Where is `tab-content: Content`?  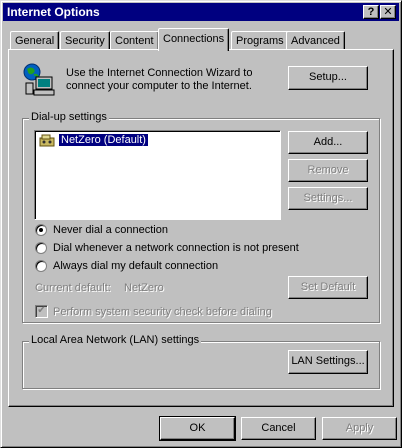 tab-content: Content is located at coordinates (134, 40).